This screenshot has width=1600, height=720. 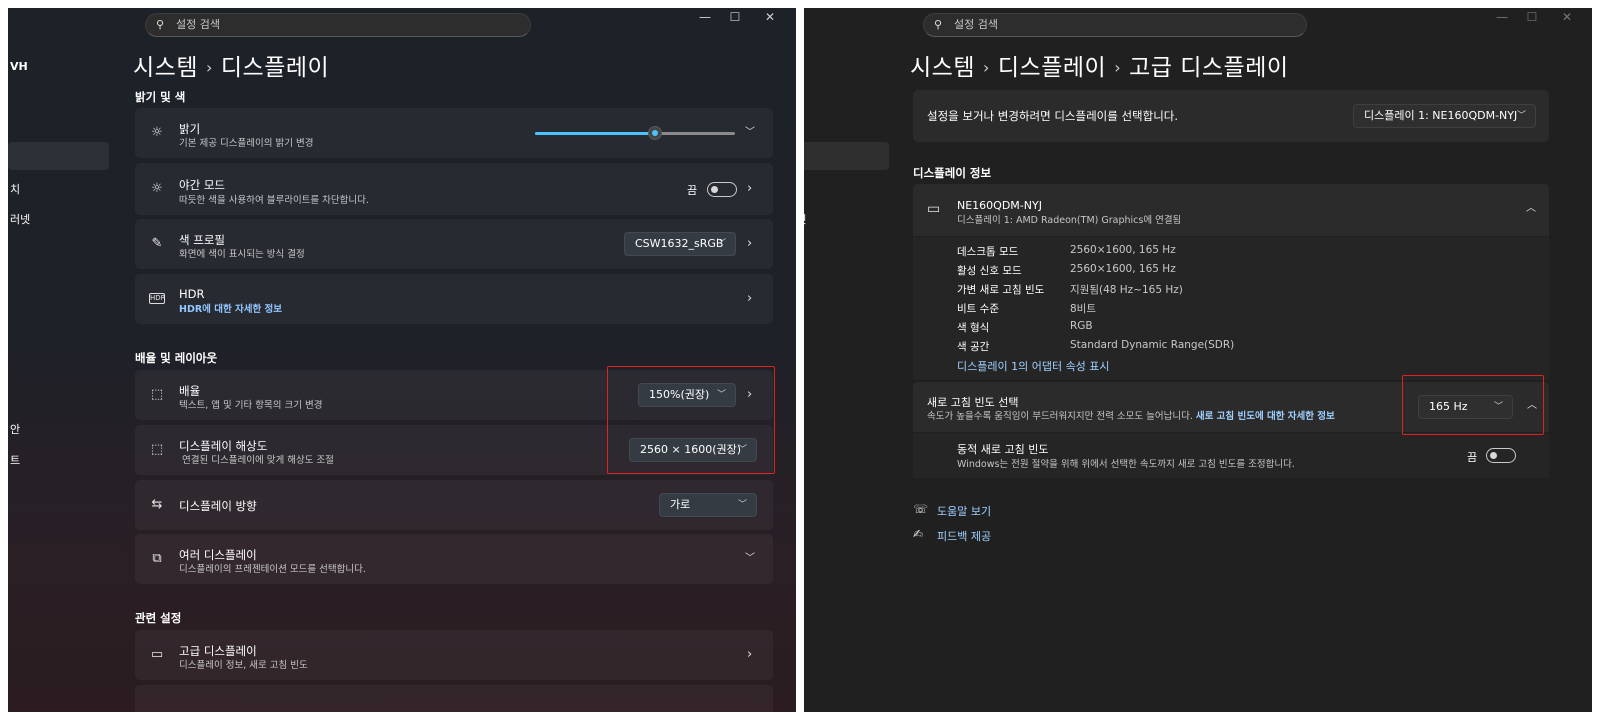 What do you see at coordinates (655, 133) in the screenshot?
I see `brightness-slider-thumb` at bounding box center [655, 133].